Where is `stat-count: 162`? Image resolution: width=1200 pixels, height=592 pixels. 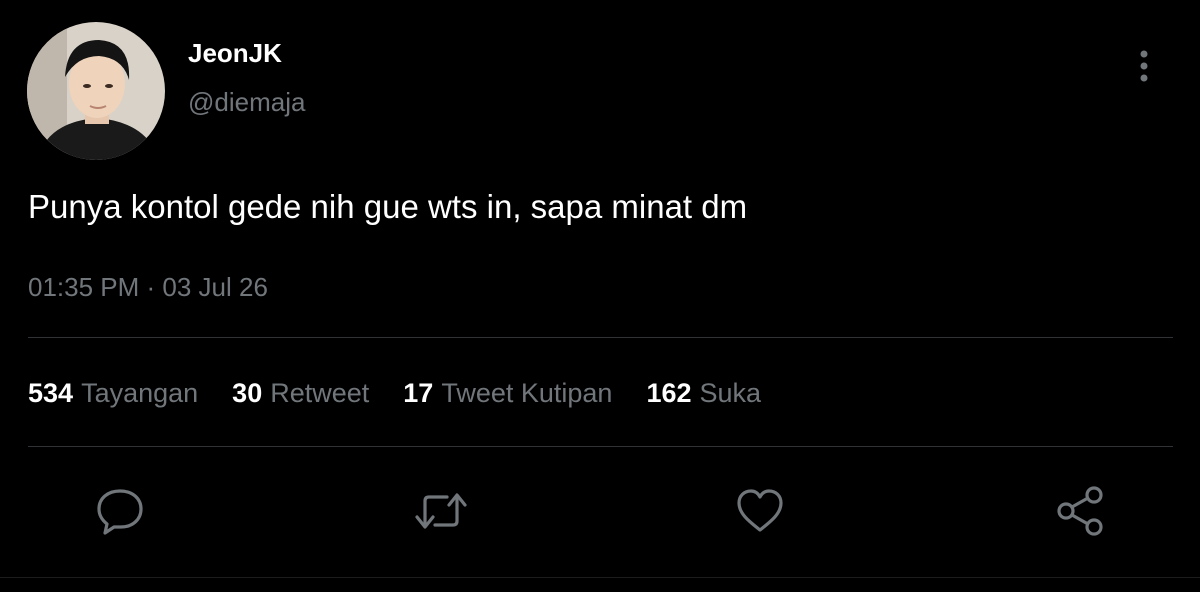
stat-count: 162 is located at coordinates (669, 393).